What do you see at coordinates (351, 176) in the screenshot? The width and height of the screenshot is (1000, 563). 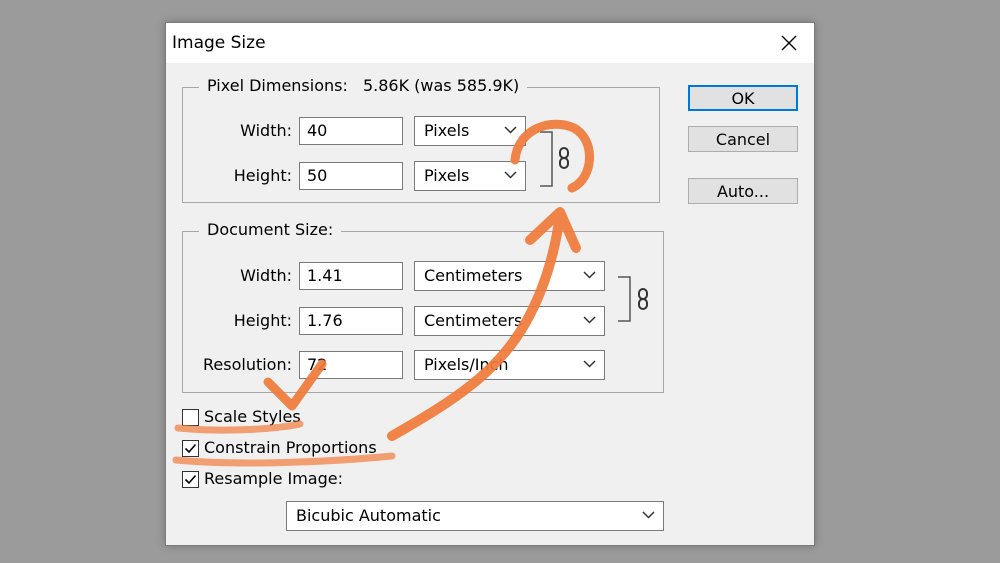 I see `pixel-height-input: 50` at bounding box center [351, 176].